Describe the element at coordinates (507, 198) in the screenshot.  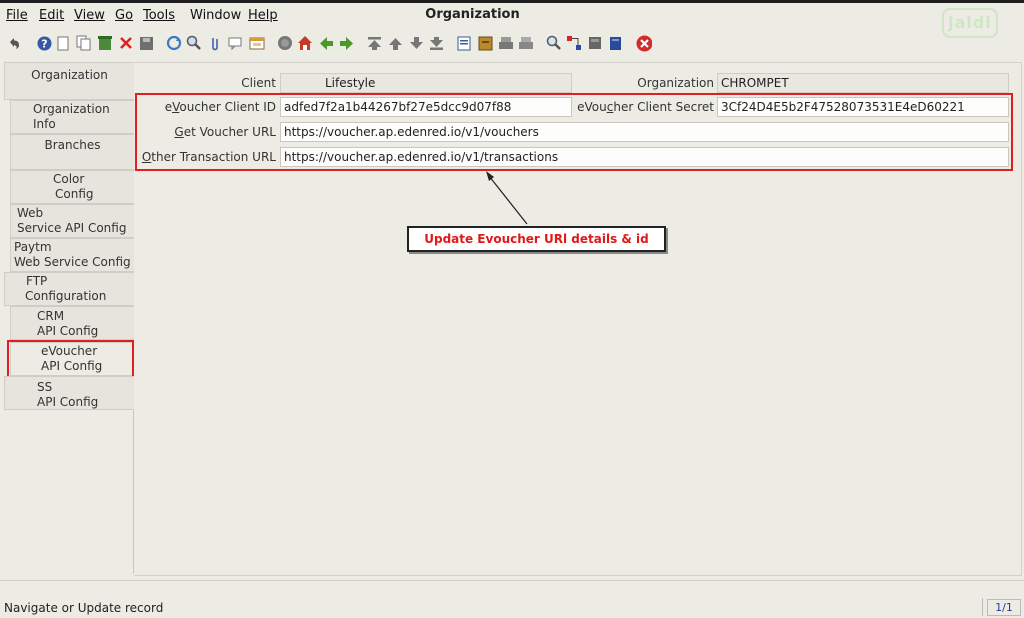
I see `annotation-arrow` at that location.